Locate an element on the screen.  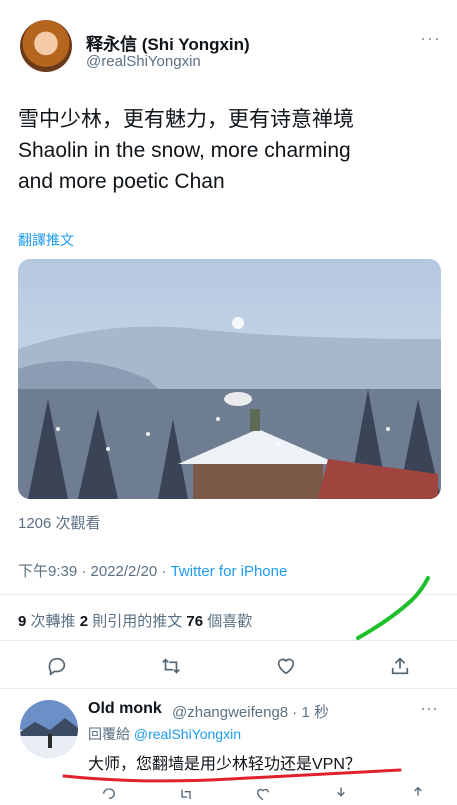
author-handle: @realShiYongxin is located at coordinates (143, 61).